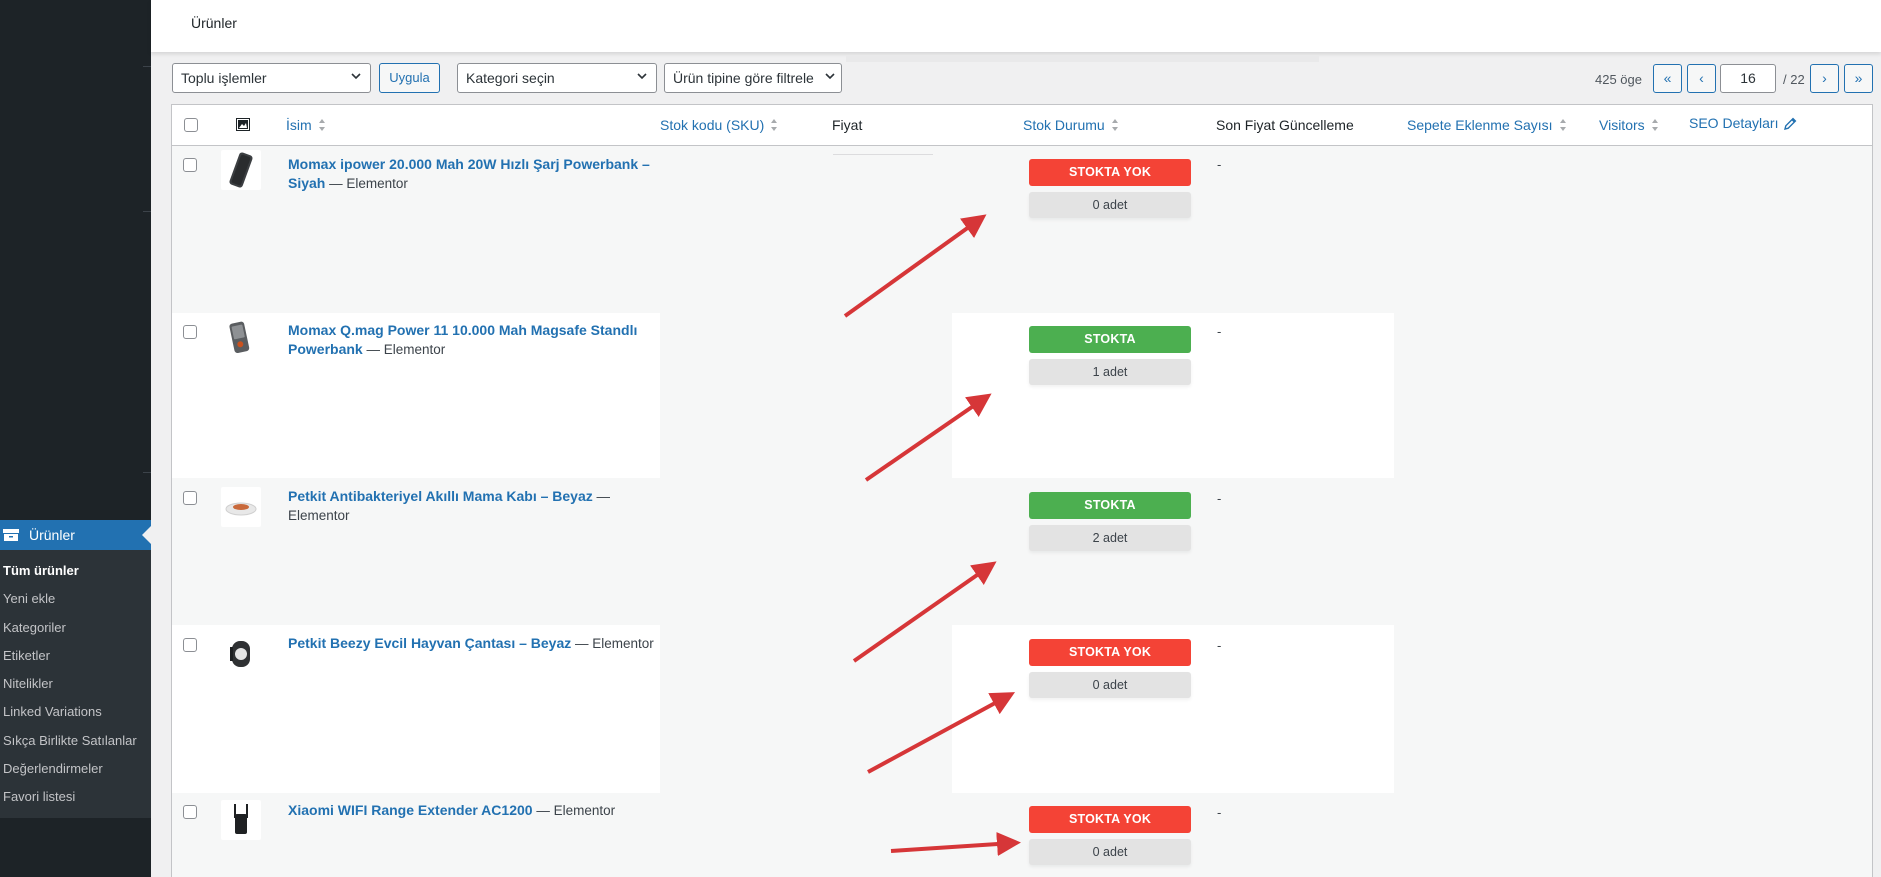 The width and height of the screenshot is (1881, 877). Describe the element at coordinates (75, 712) in the screenshot. I see `submenu-linked-variations: Linked Variations` at that location.